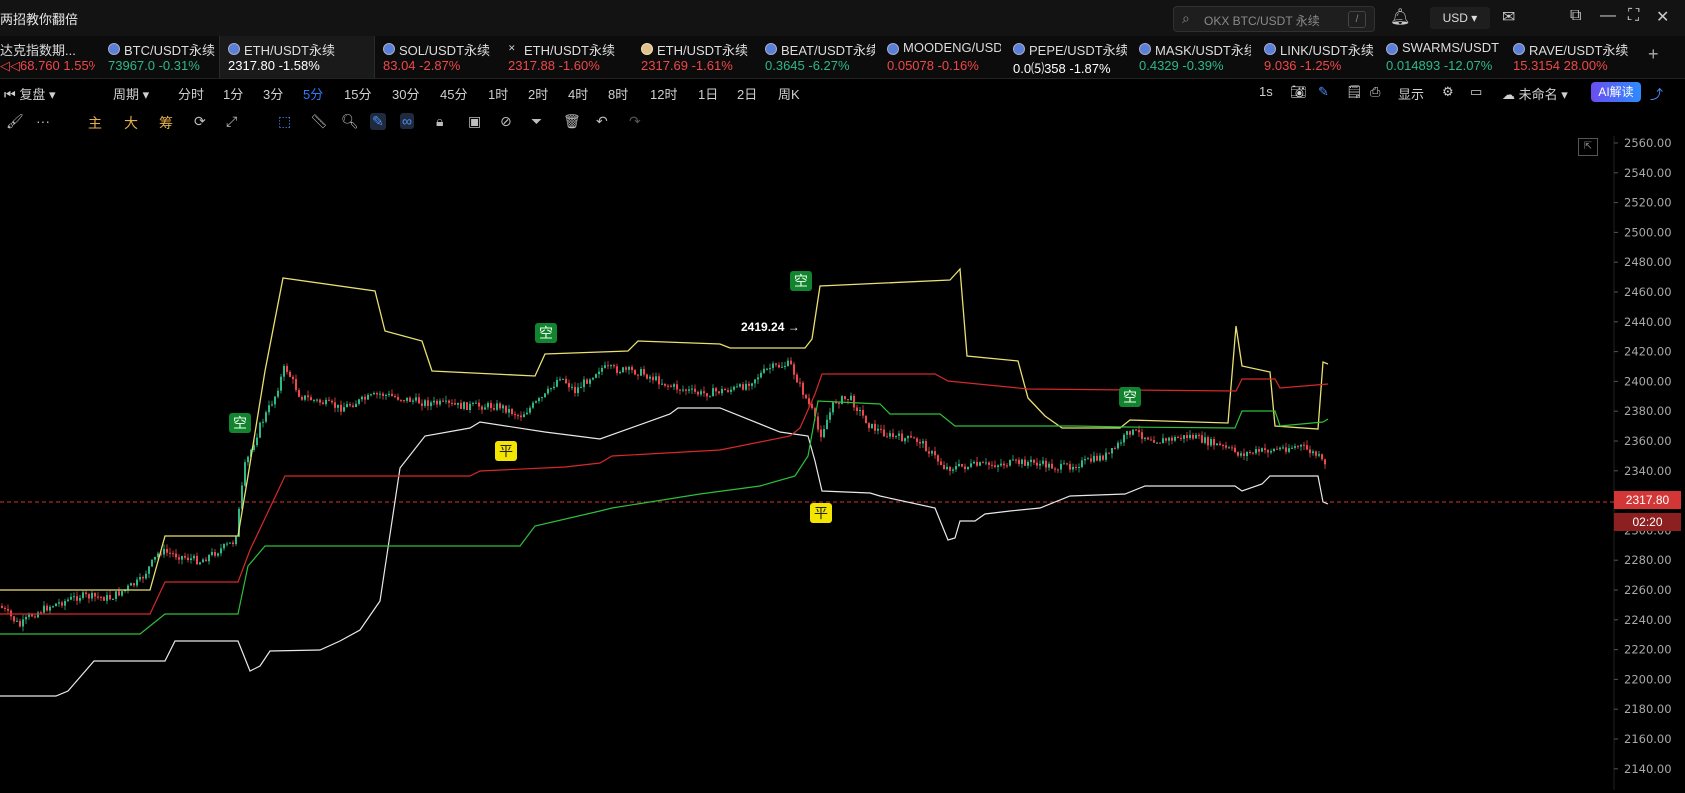 This screenshot has width=1685, height=793. What do you see at coordinates (1460, 18) in the screenshot?
I see `currency-select: USD ▾` at bounding box center [1460, 18].